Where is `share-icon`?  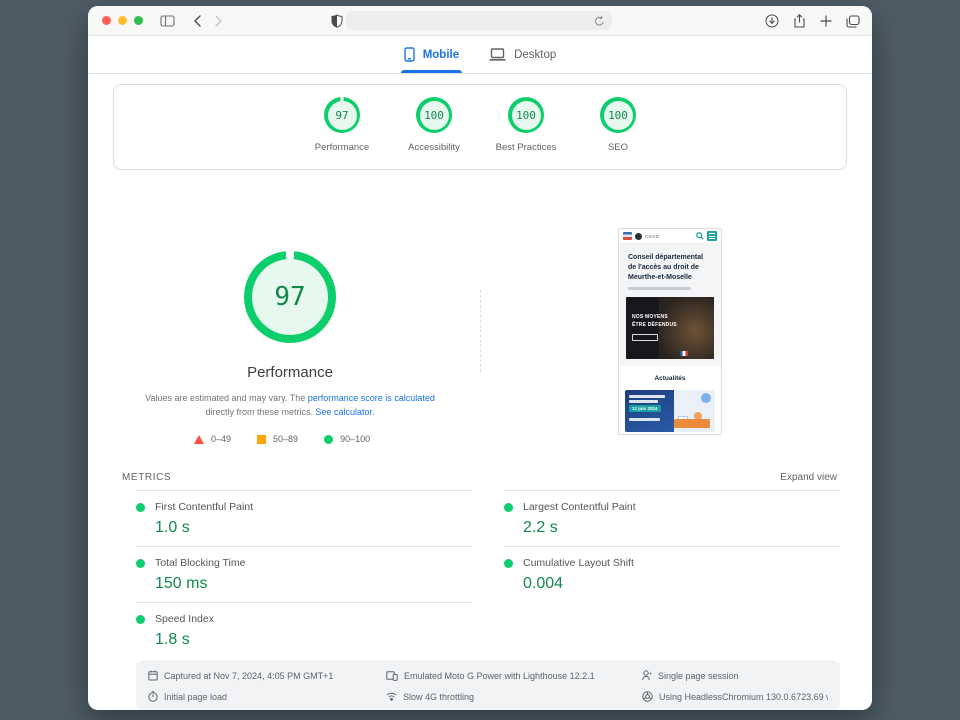
share-icon is located at coordinates (799, 21).